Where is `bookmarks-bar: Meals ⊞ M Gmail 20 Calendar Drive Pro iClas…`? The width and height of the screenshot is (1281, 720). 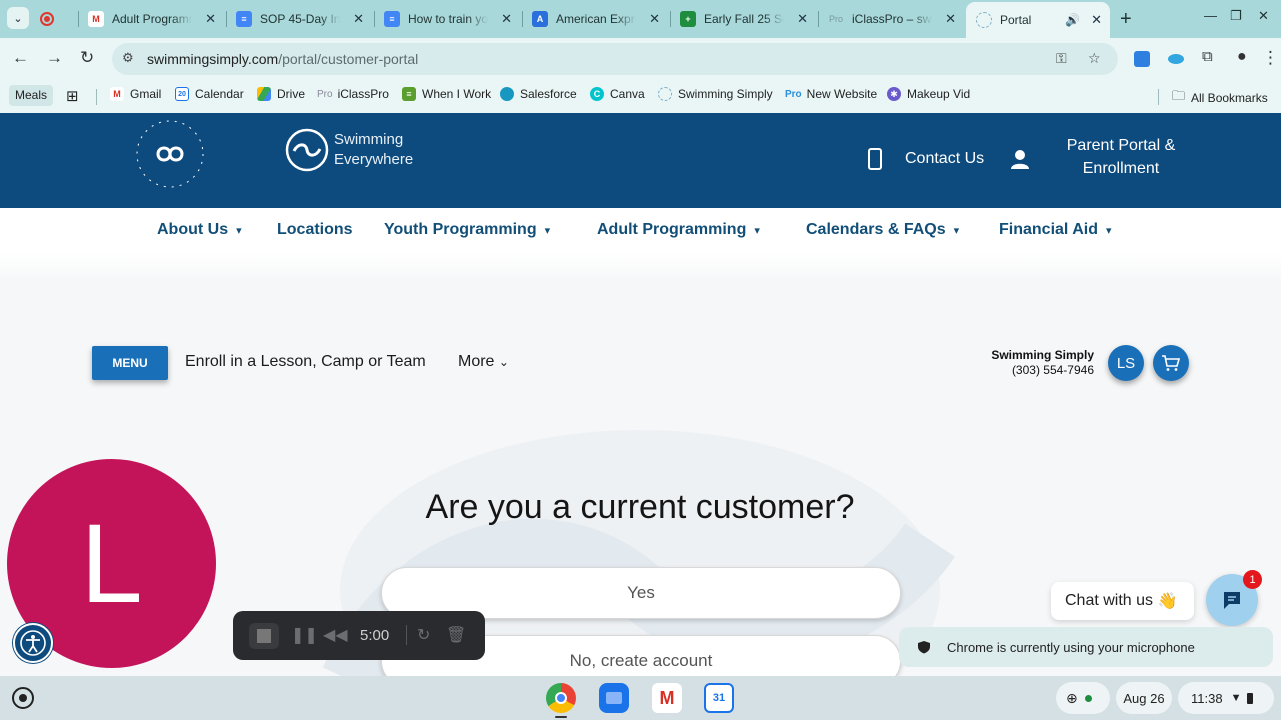
bookmarks-bar: Meals ⊞ M Gmail 20 Calendar Drive Pro iClas… is located at coordinates (640, 96).